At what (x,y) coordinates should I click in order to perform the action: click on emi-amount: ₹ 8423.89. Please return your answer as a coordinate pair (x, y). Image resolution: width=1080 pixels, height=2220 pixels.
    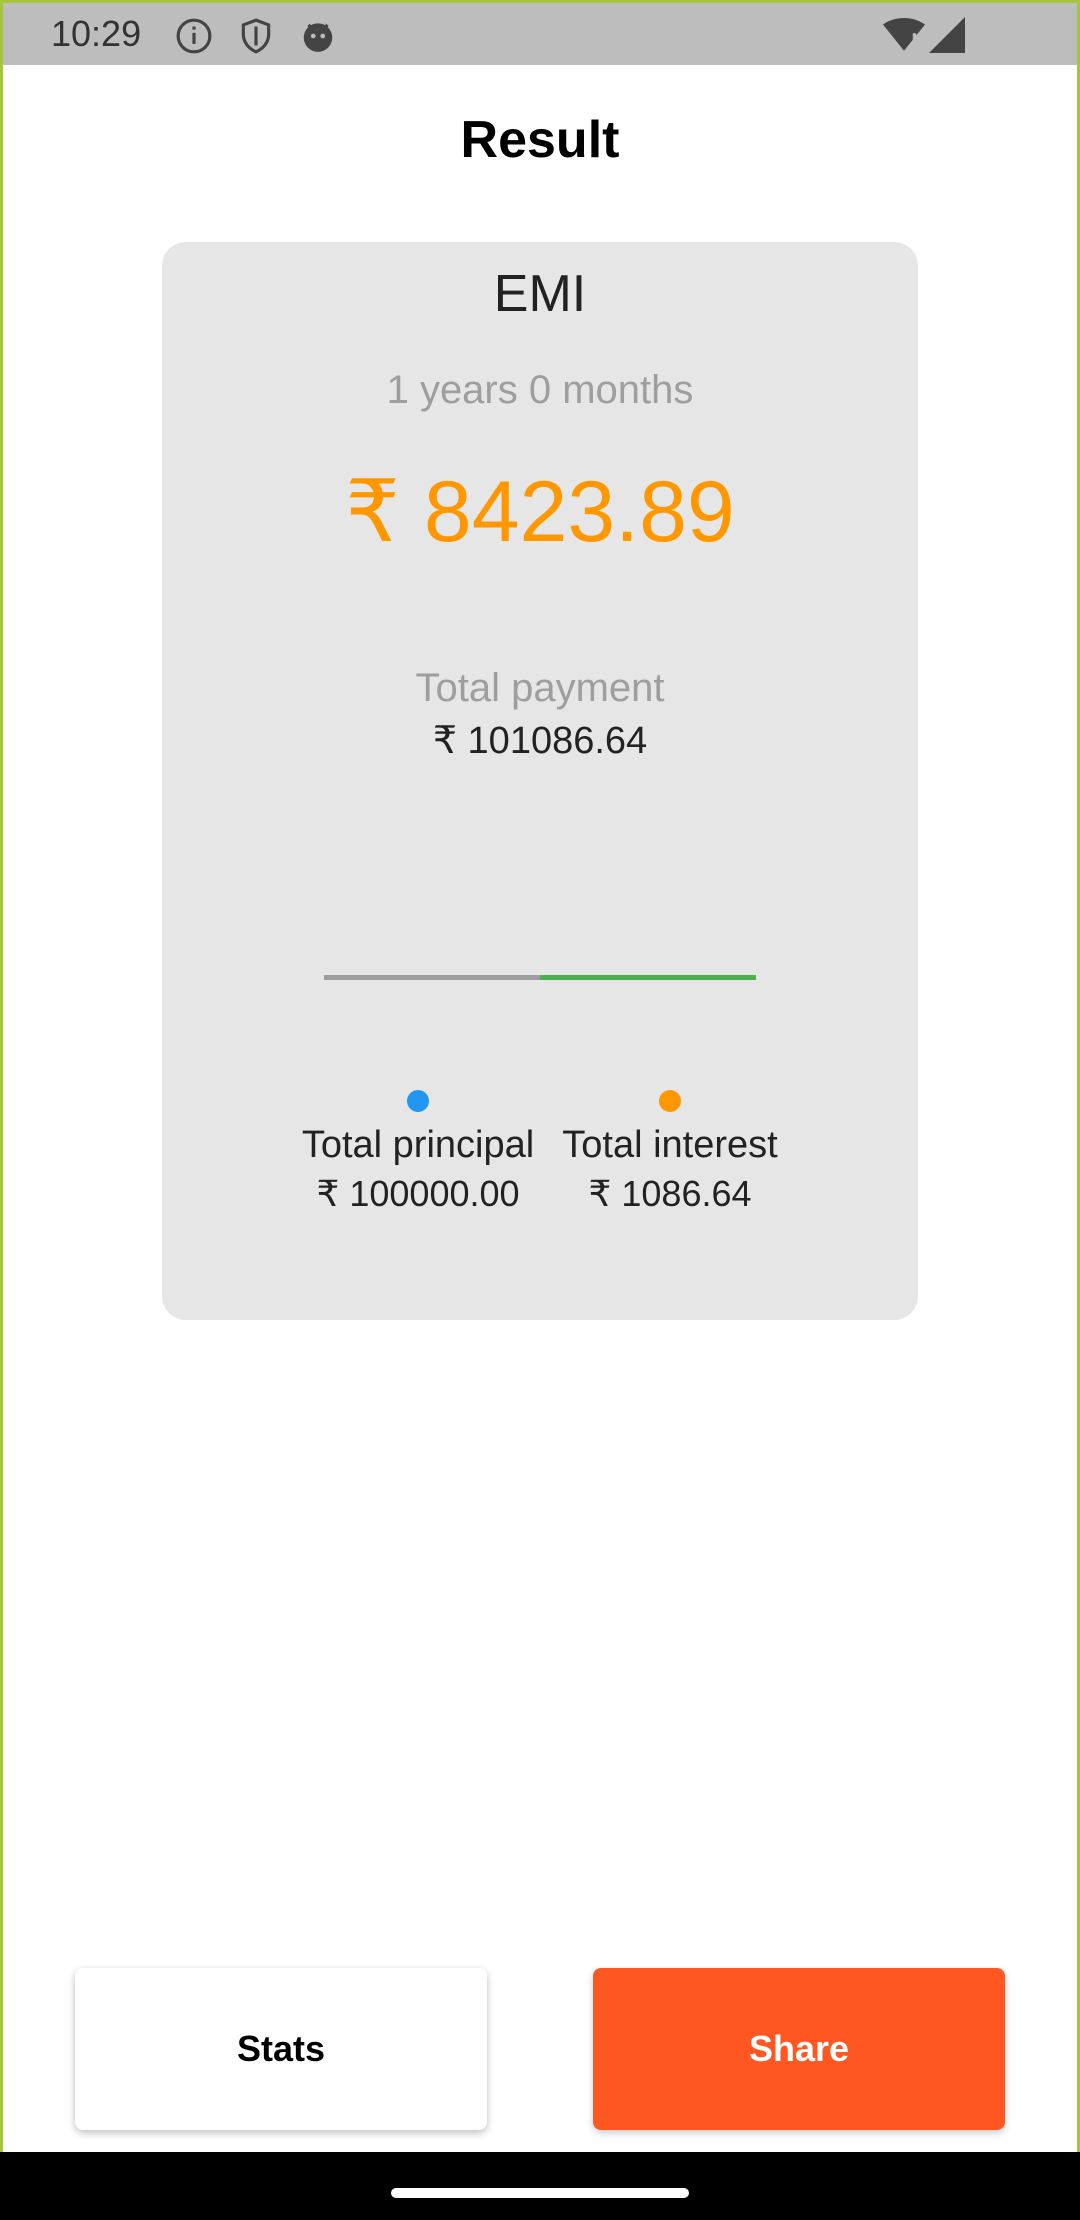
    Looking at the image, I should click on (540, 512).